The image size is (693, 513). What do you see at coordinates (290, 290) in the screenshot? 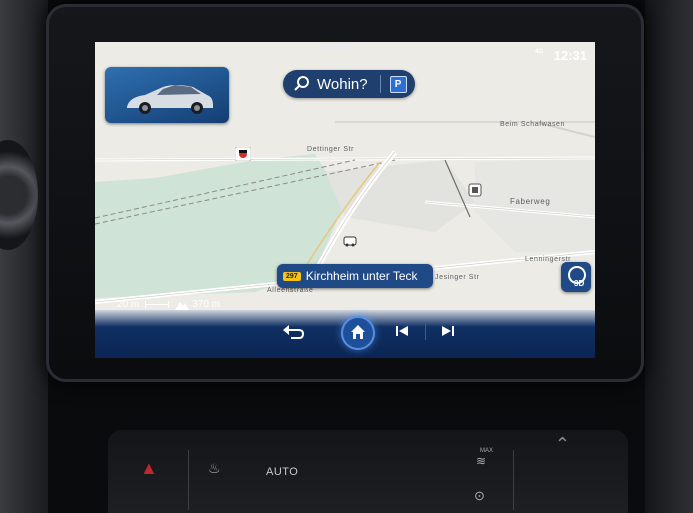
I see `street-label: Alleenstraße` at bounding box center [290, 290].